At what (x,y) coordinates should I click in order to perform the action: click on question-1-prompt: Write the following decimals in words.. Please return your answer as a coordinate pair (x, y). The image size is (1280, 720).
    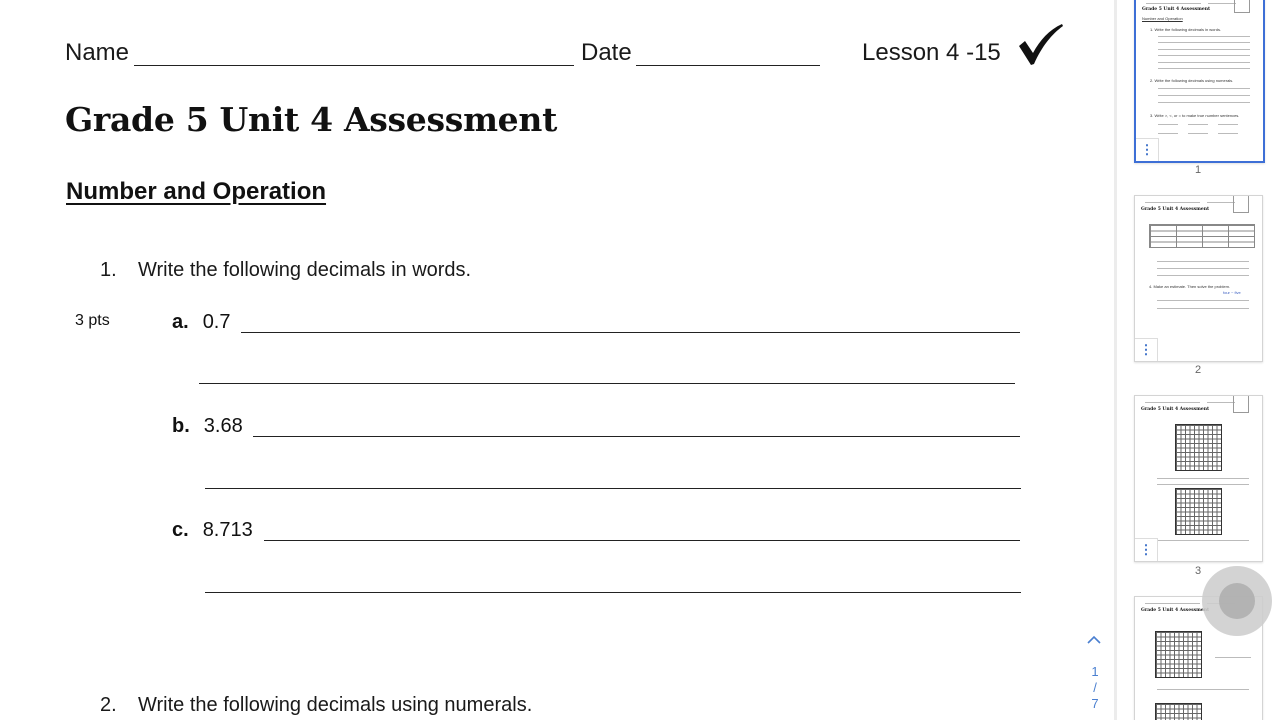
    Looking at the image, I should click on (305, 270).